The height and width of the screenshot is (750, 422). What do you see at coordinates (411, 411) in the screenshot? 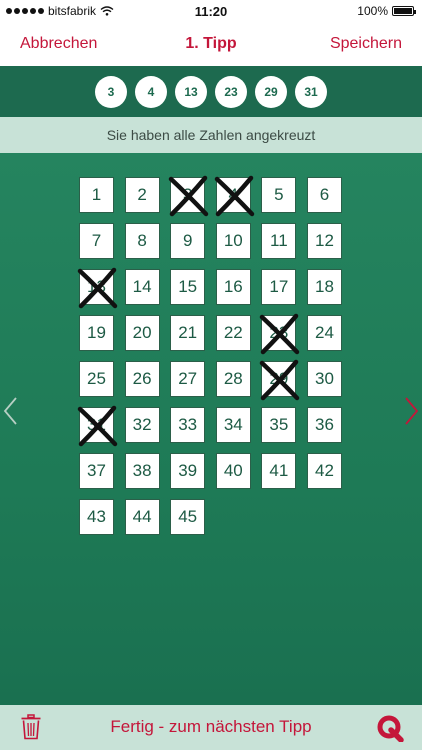
I see `chevron-right-icon` at bounding box center [411, 411].